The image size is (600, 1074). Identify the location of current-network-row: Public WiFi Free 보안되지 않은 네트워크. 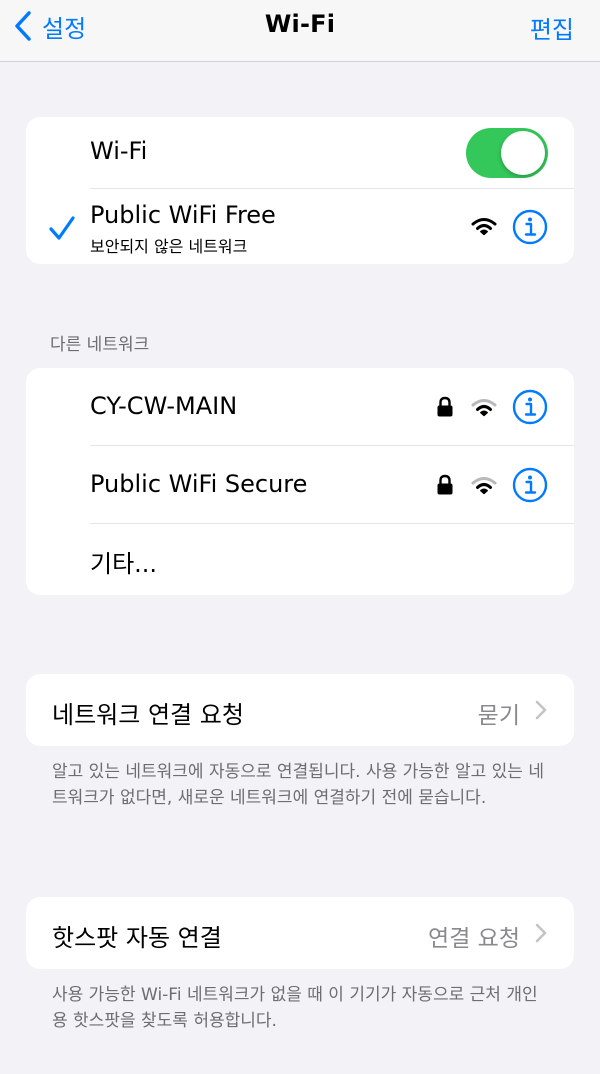
(300, 226).